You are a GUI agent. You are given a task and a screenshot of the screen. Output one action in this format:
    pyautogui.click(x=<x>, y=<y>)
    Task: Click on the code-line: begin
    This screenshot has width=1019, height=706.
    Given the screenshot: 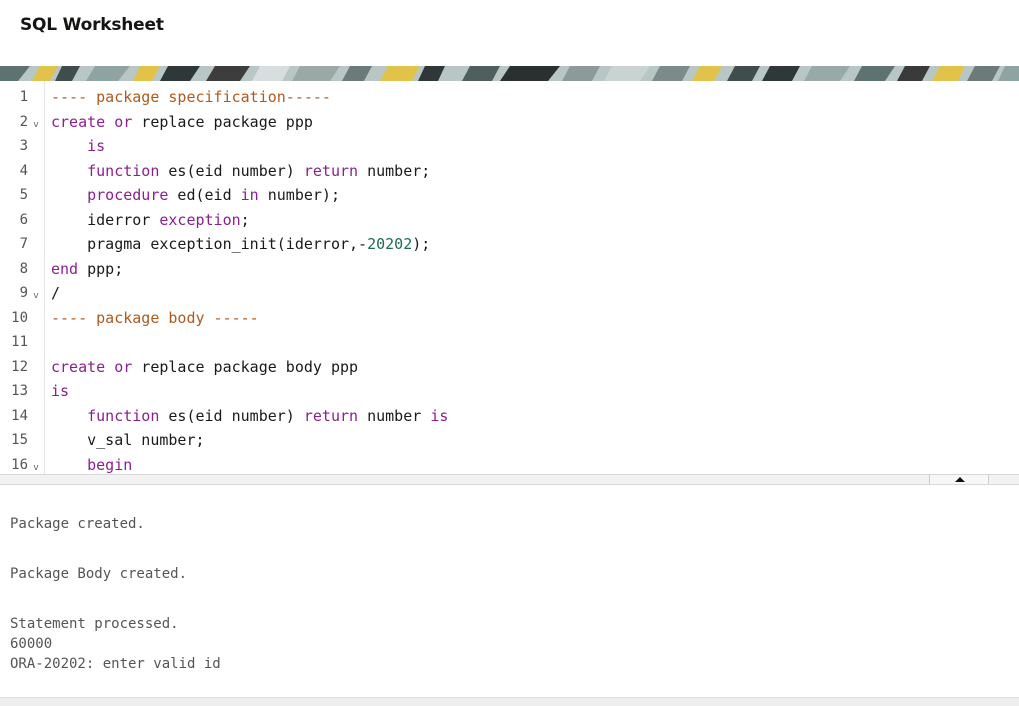 What is the action you would take?
    pyautogui.click(x=91, y=464)
    